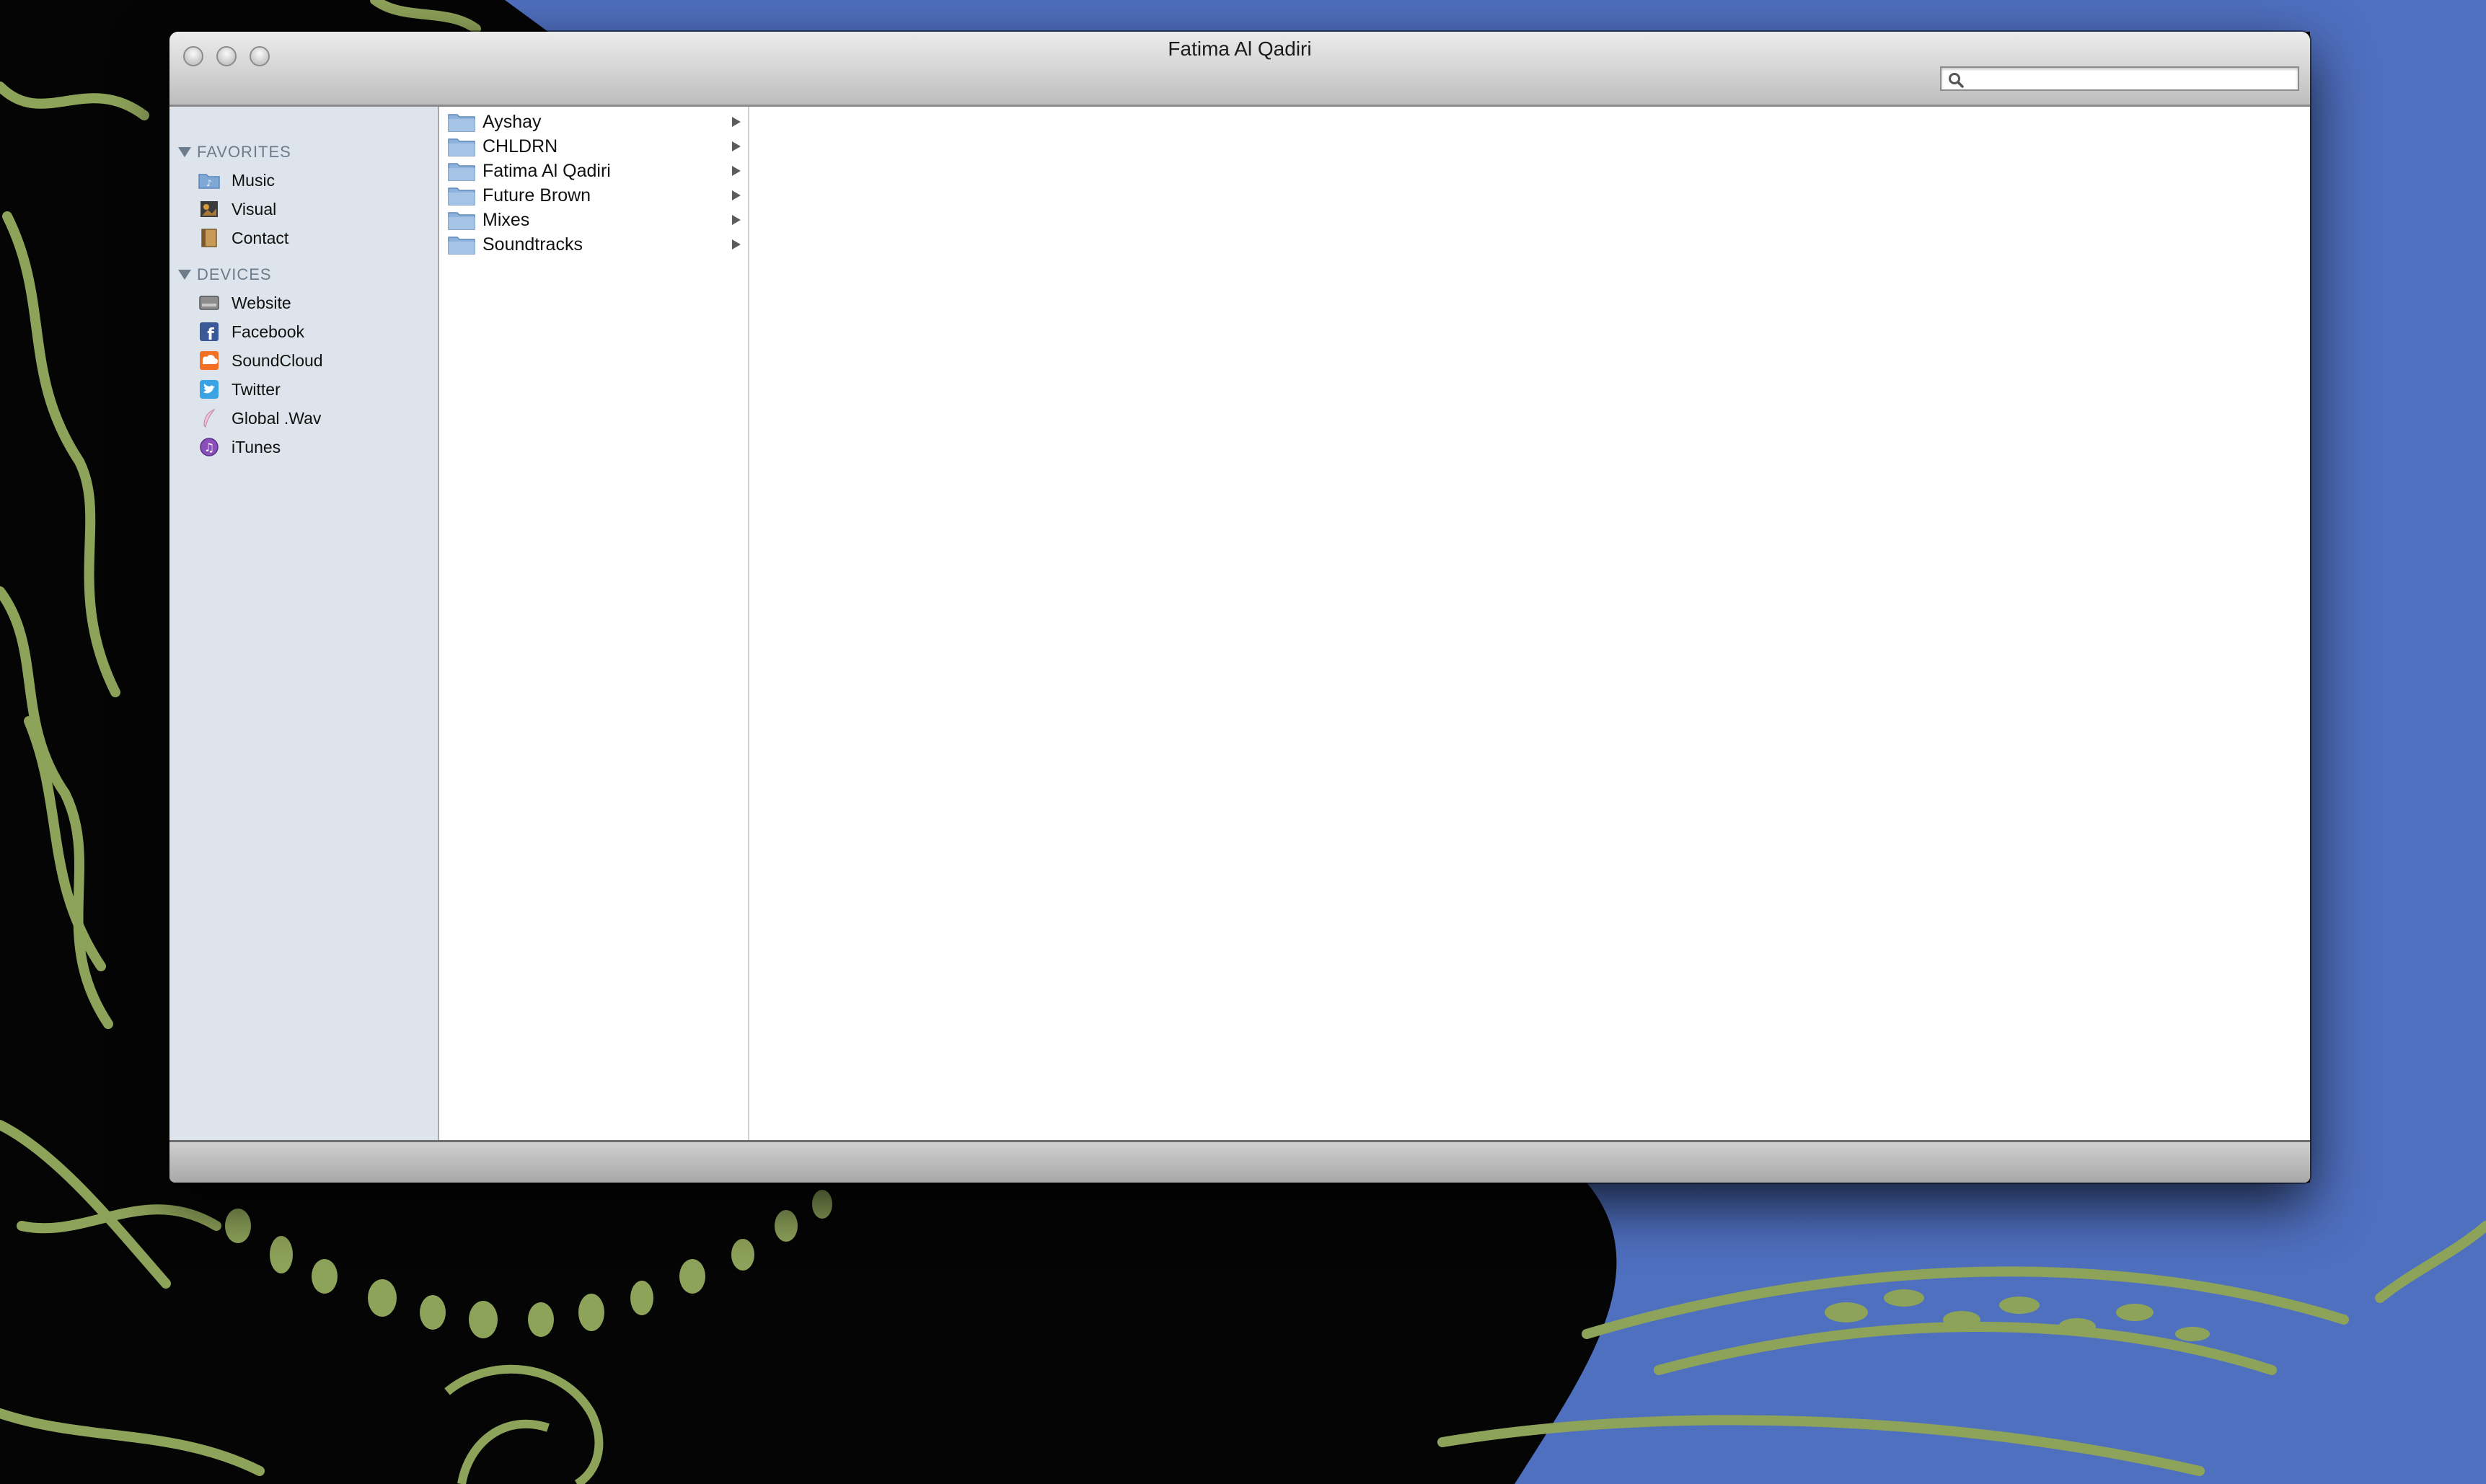 The height and width of the screenshot is (1484, 2486). Describe the element at coordinates (593, 122) in the screenshot. I see `list-item: Ayshay` at that location.